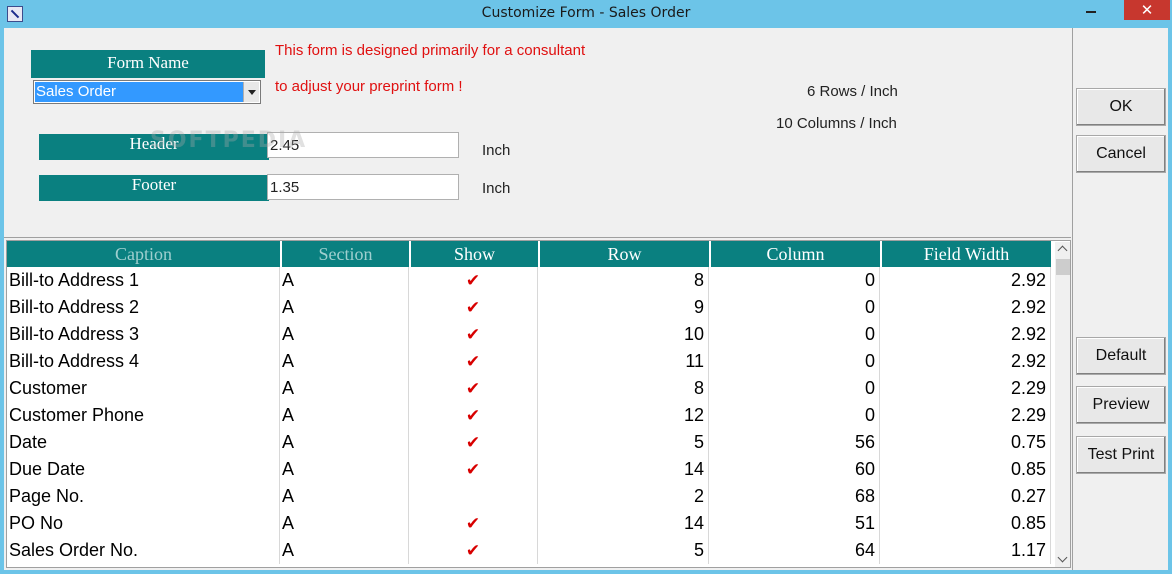  Describe the element at coordinates (1062, 559) in the screenshot. I see `scroll-down-arrow-icon` at that location.